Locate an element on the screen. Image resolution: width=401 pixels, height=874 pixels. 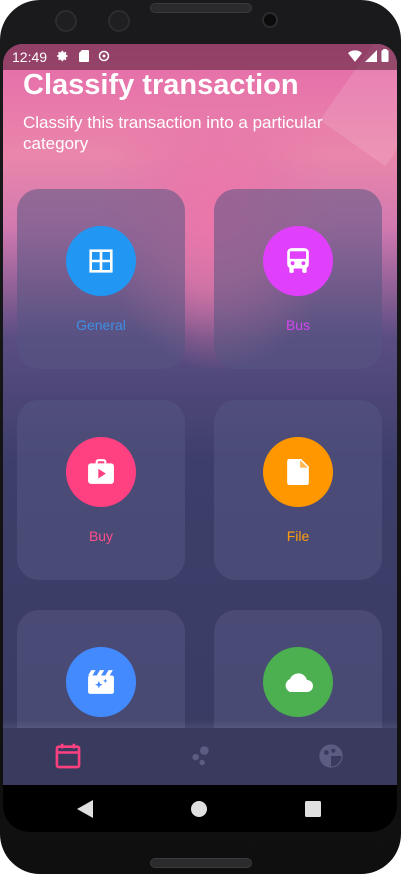
battery-icon is located at coordinates (385, 55).